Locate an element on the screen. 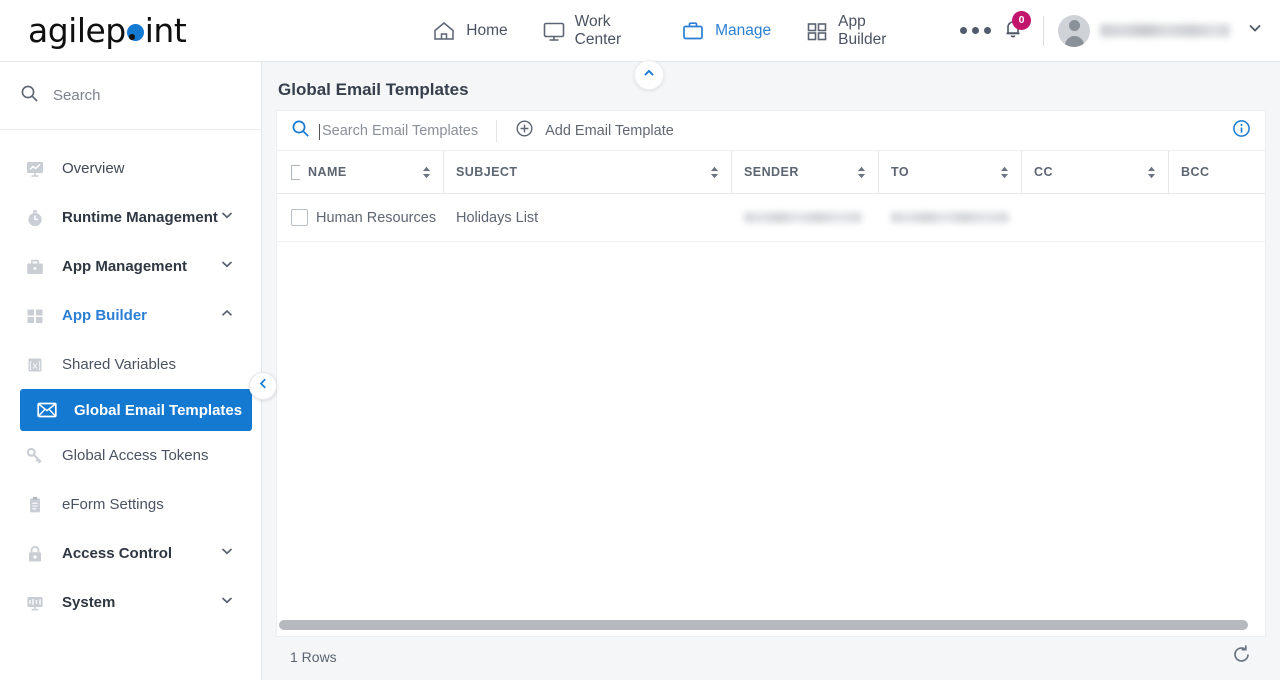 Image resolution: width=1280 pixels, height=680 pixels. search-email-templates-input: Search Email Templates is located at coordinates (384, 131).